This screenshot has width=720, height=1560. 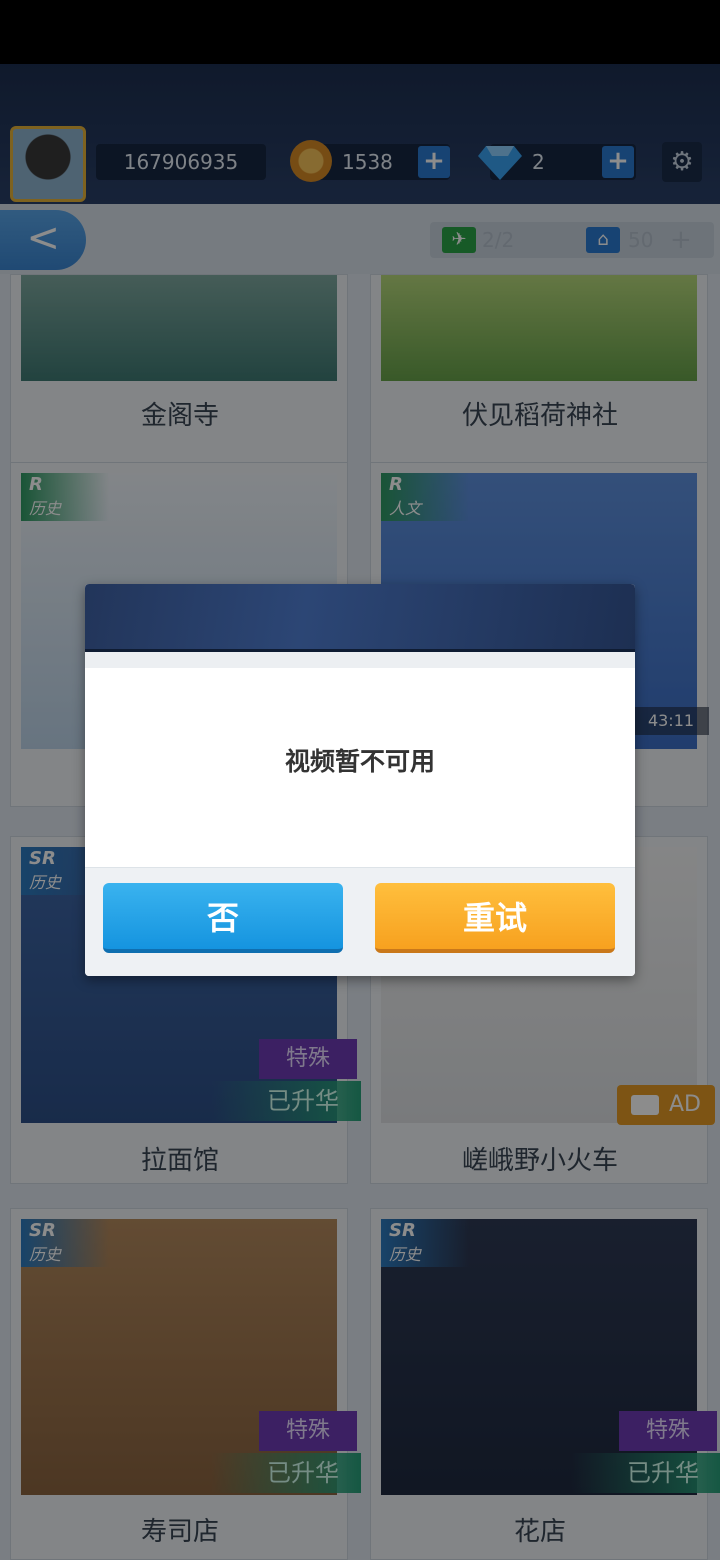 What do you see at coordinates (360, 618) in the screenshot?
I see `dialog-header` at bounding box center [360, 618].